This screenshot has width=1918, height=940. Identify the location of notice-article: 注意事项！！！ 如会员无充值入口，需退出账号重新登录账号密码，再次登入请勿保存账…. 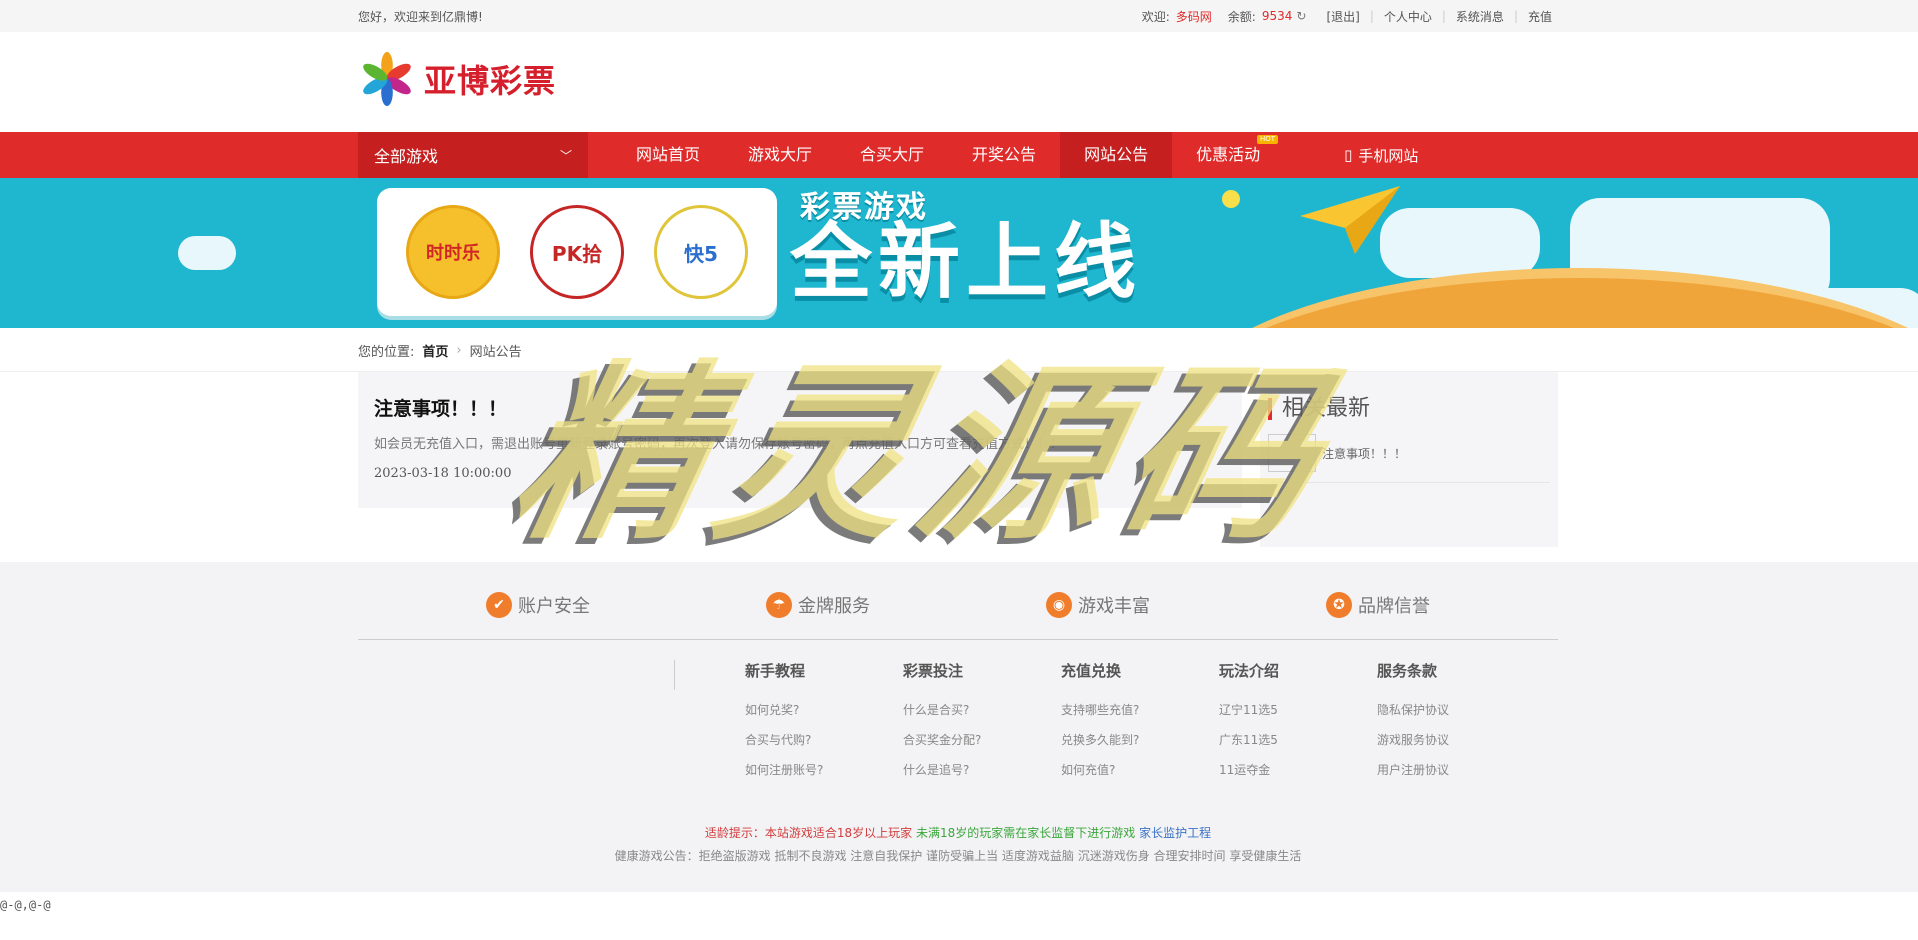
(800, 440).